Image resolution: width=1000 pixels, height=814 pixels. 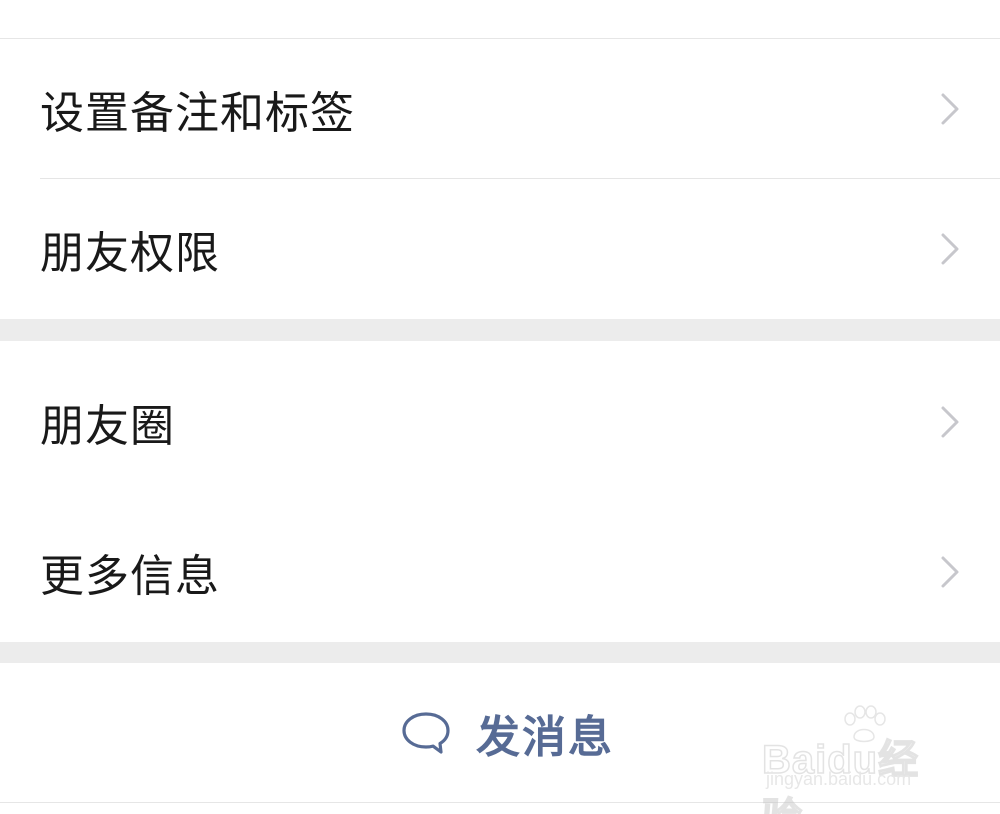 I want to click on top-section-edge, so click(x=500, y=19).